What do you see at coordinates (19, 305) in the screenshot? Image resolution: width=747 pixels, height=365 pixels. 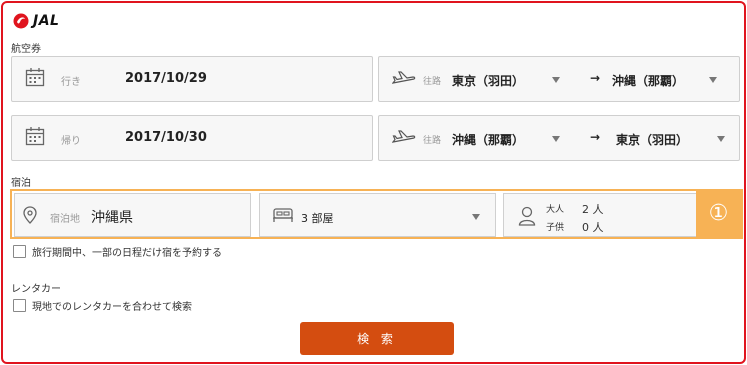 I see `rental-checkbox` at bounding box center [19, 305].